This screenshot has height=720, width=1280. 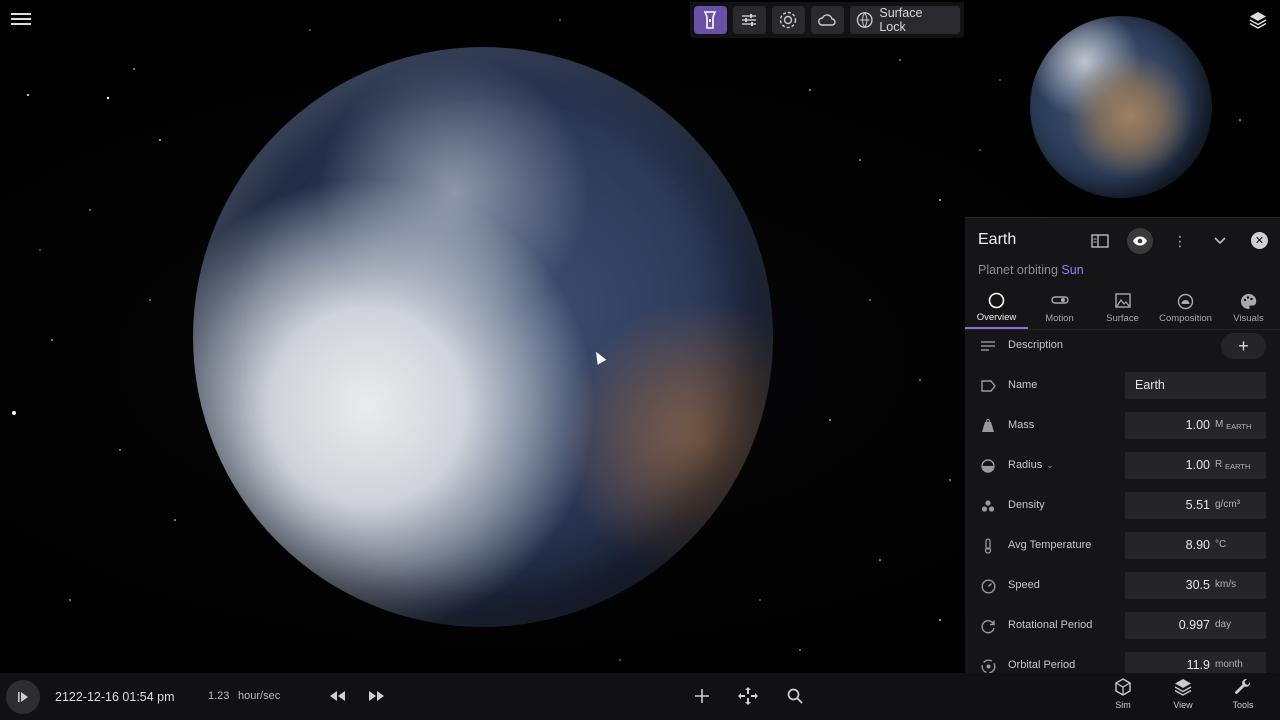 I want to click on nav-view: View, so click(x=1183, y=698).